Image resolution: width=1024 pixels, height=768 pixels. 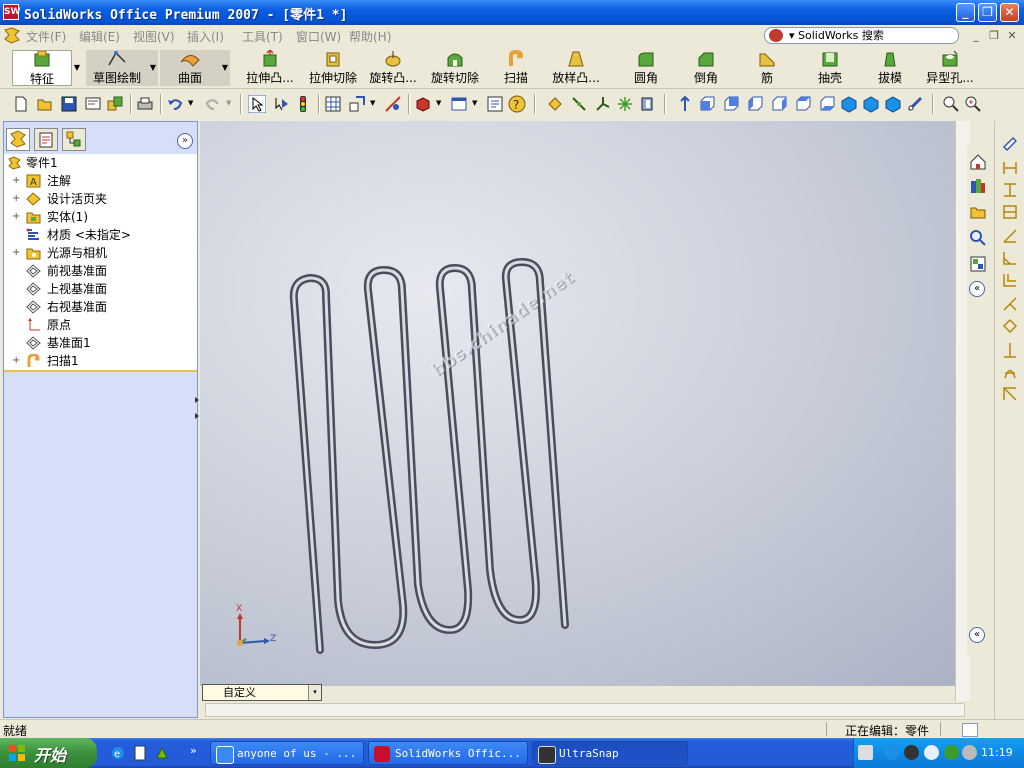 What do you see at coordinates (93, 104) in the screenshot?
I see `drawing-from-part-icon` at bounding box center [93, 104].